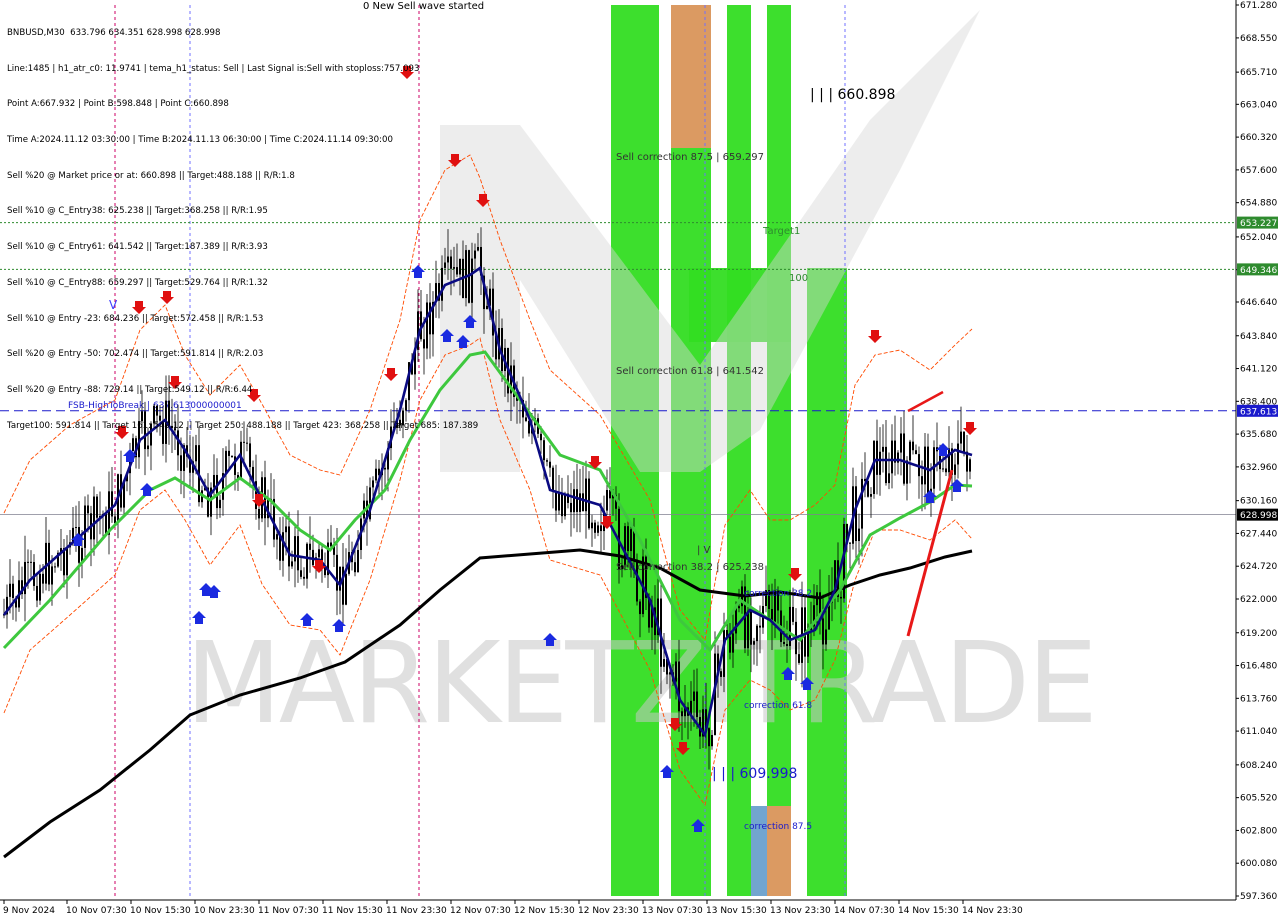  Describe the element at coordinates (1258, 238) in the screenshot. I see `price-tick-label: 652.040` at that location.